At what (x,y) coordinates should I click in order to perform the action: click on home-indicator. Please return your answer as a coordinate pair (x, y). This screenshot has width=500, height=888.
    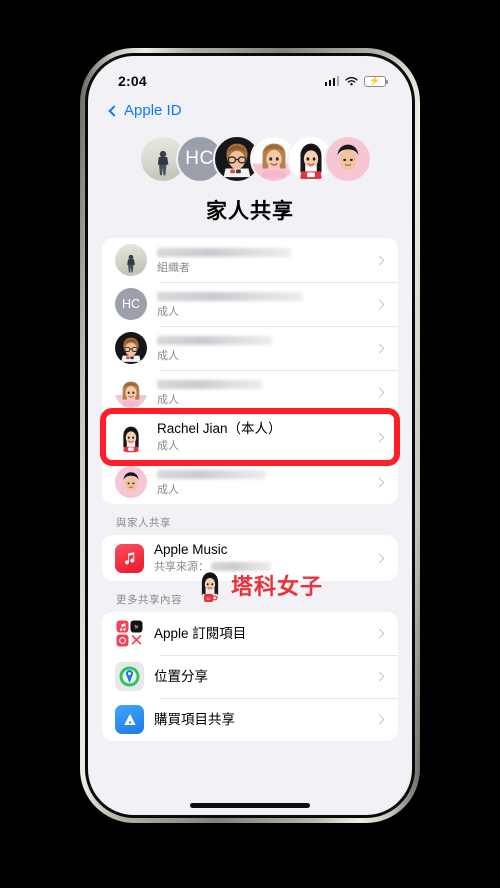
    Looking at the image, I should click on (250, 805).